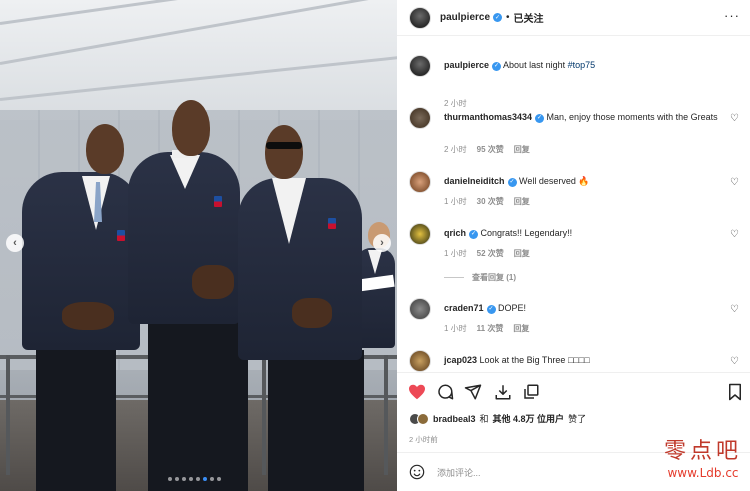  Describe the element at coordinates (464, 308) in the screenshot. I see `comment-username: craden71` at that location.